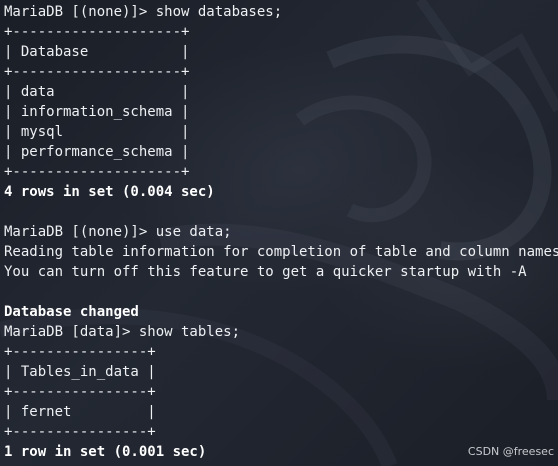 The width and height of the screenshot is (558, 466). I want to click on terminal-line: | mysql |, so click(97, 132).